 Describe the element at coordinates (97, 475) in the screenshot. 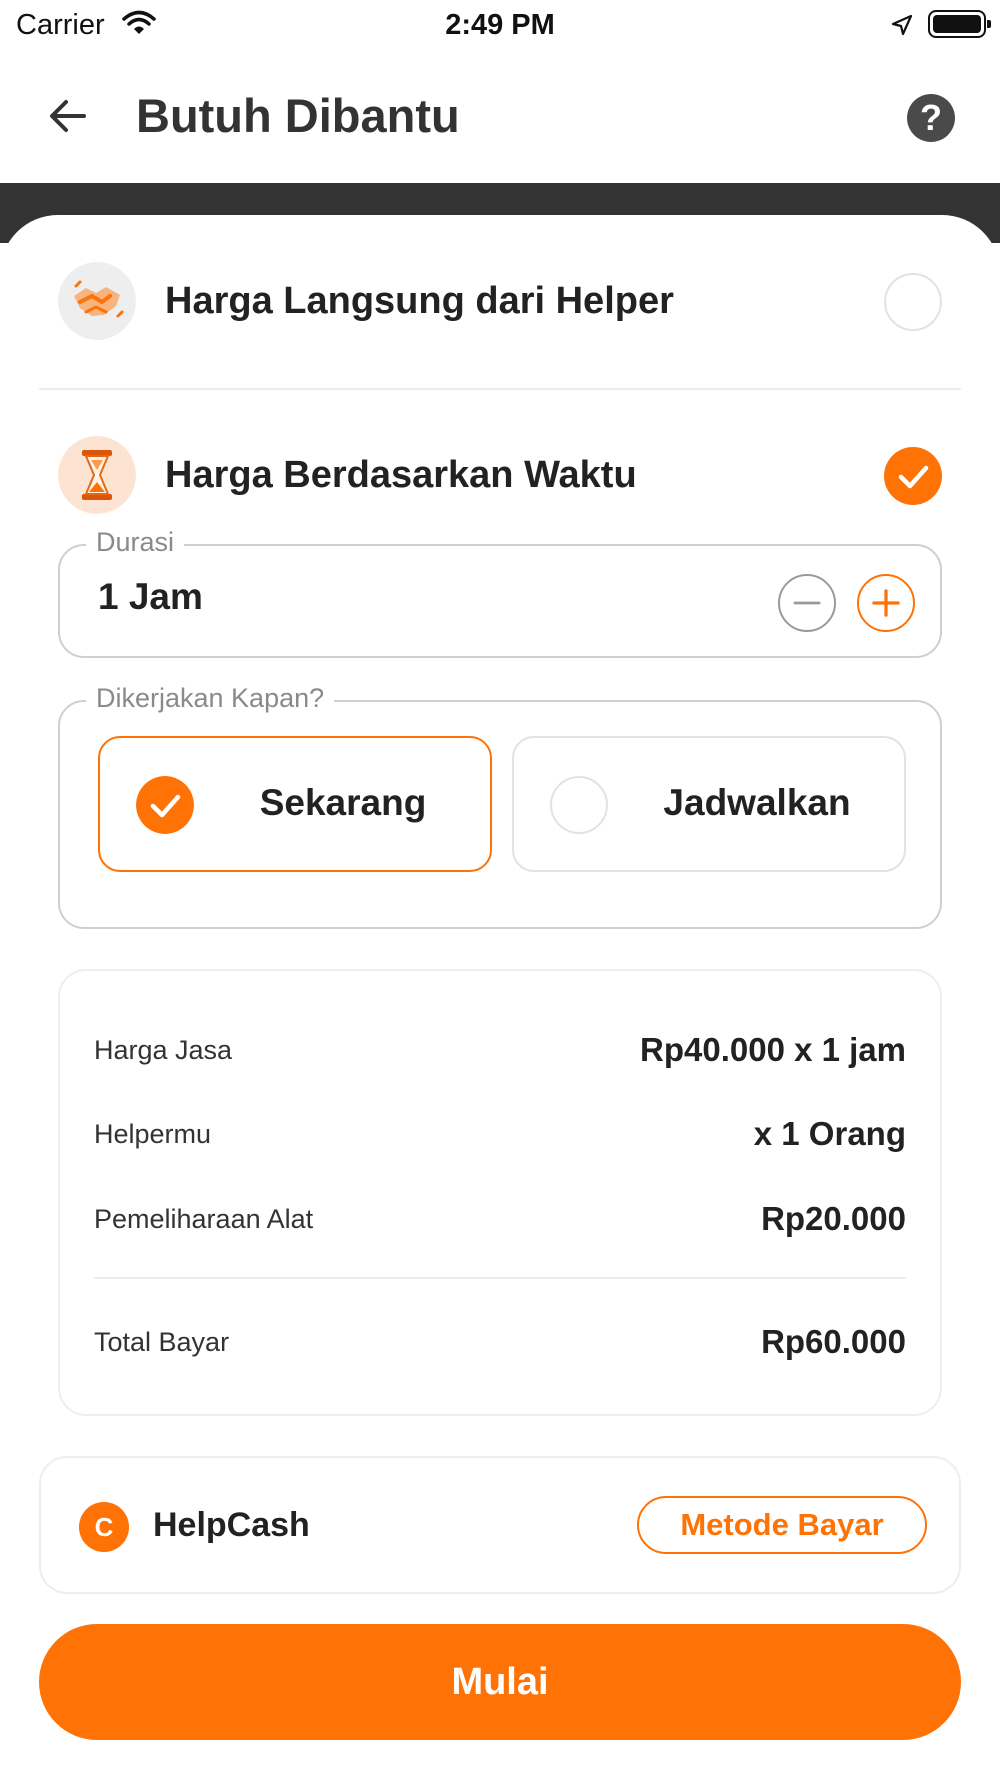

I see `hourglass-icon` at that location.